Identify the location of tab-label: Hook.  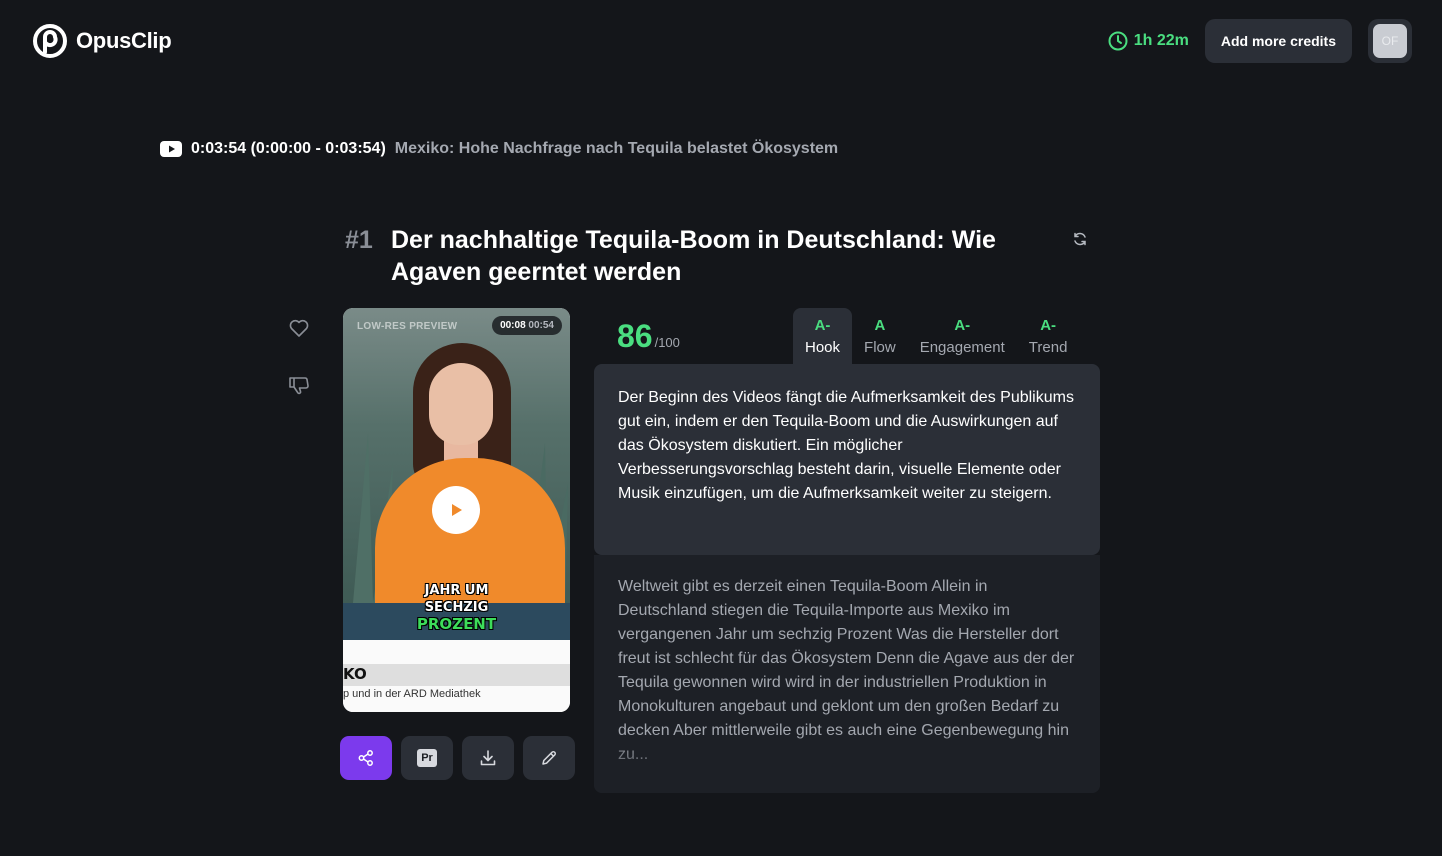
(823, 347).